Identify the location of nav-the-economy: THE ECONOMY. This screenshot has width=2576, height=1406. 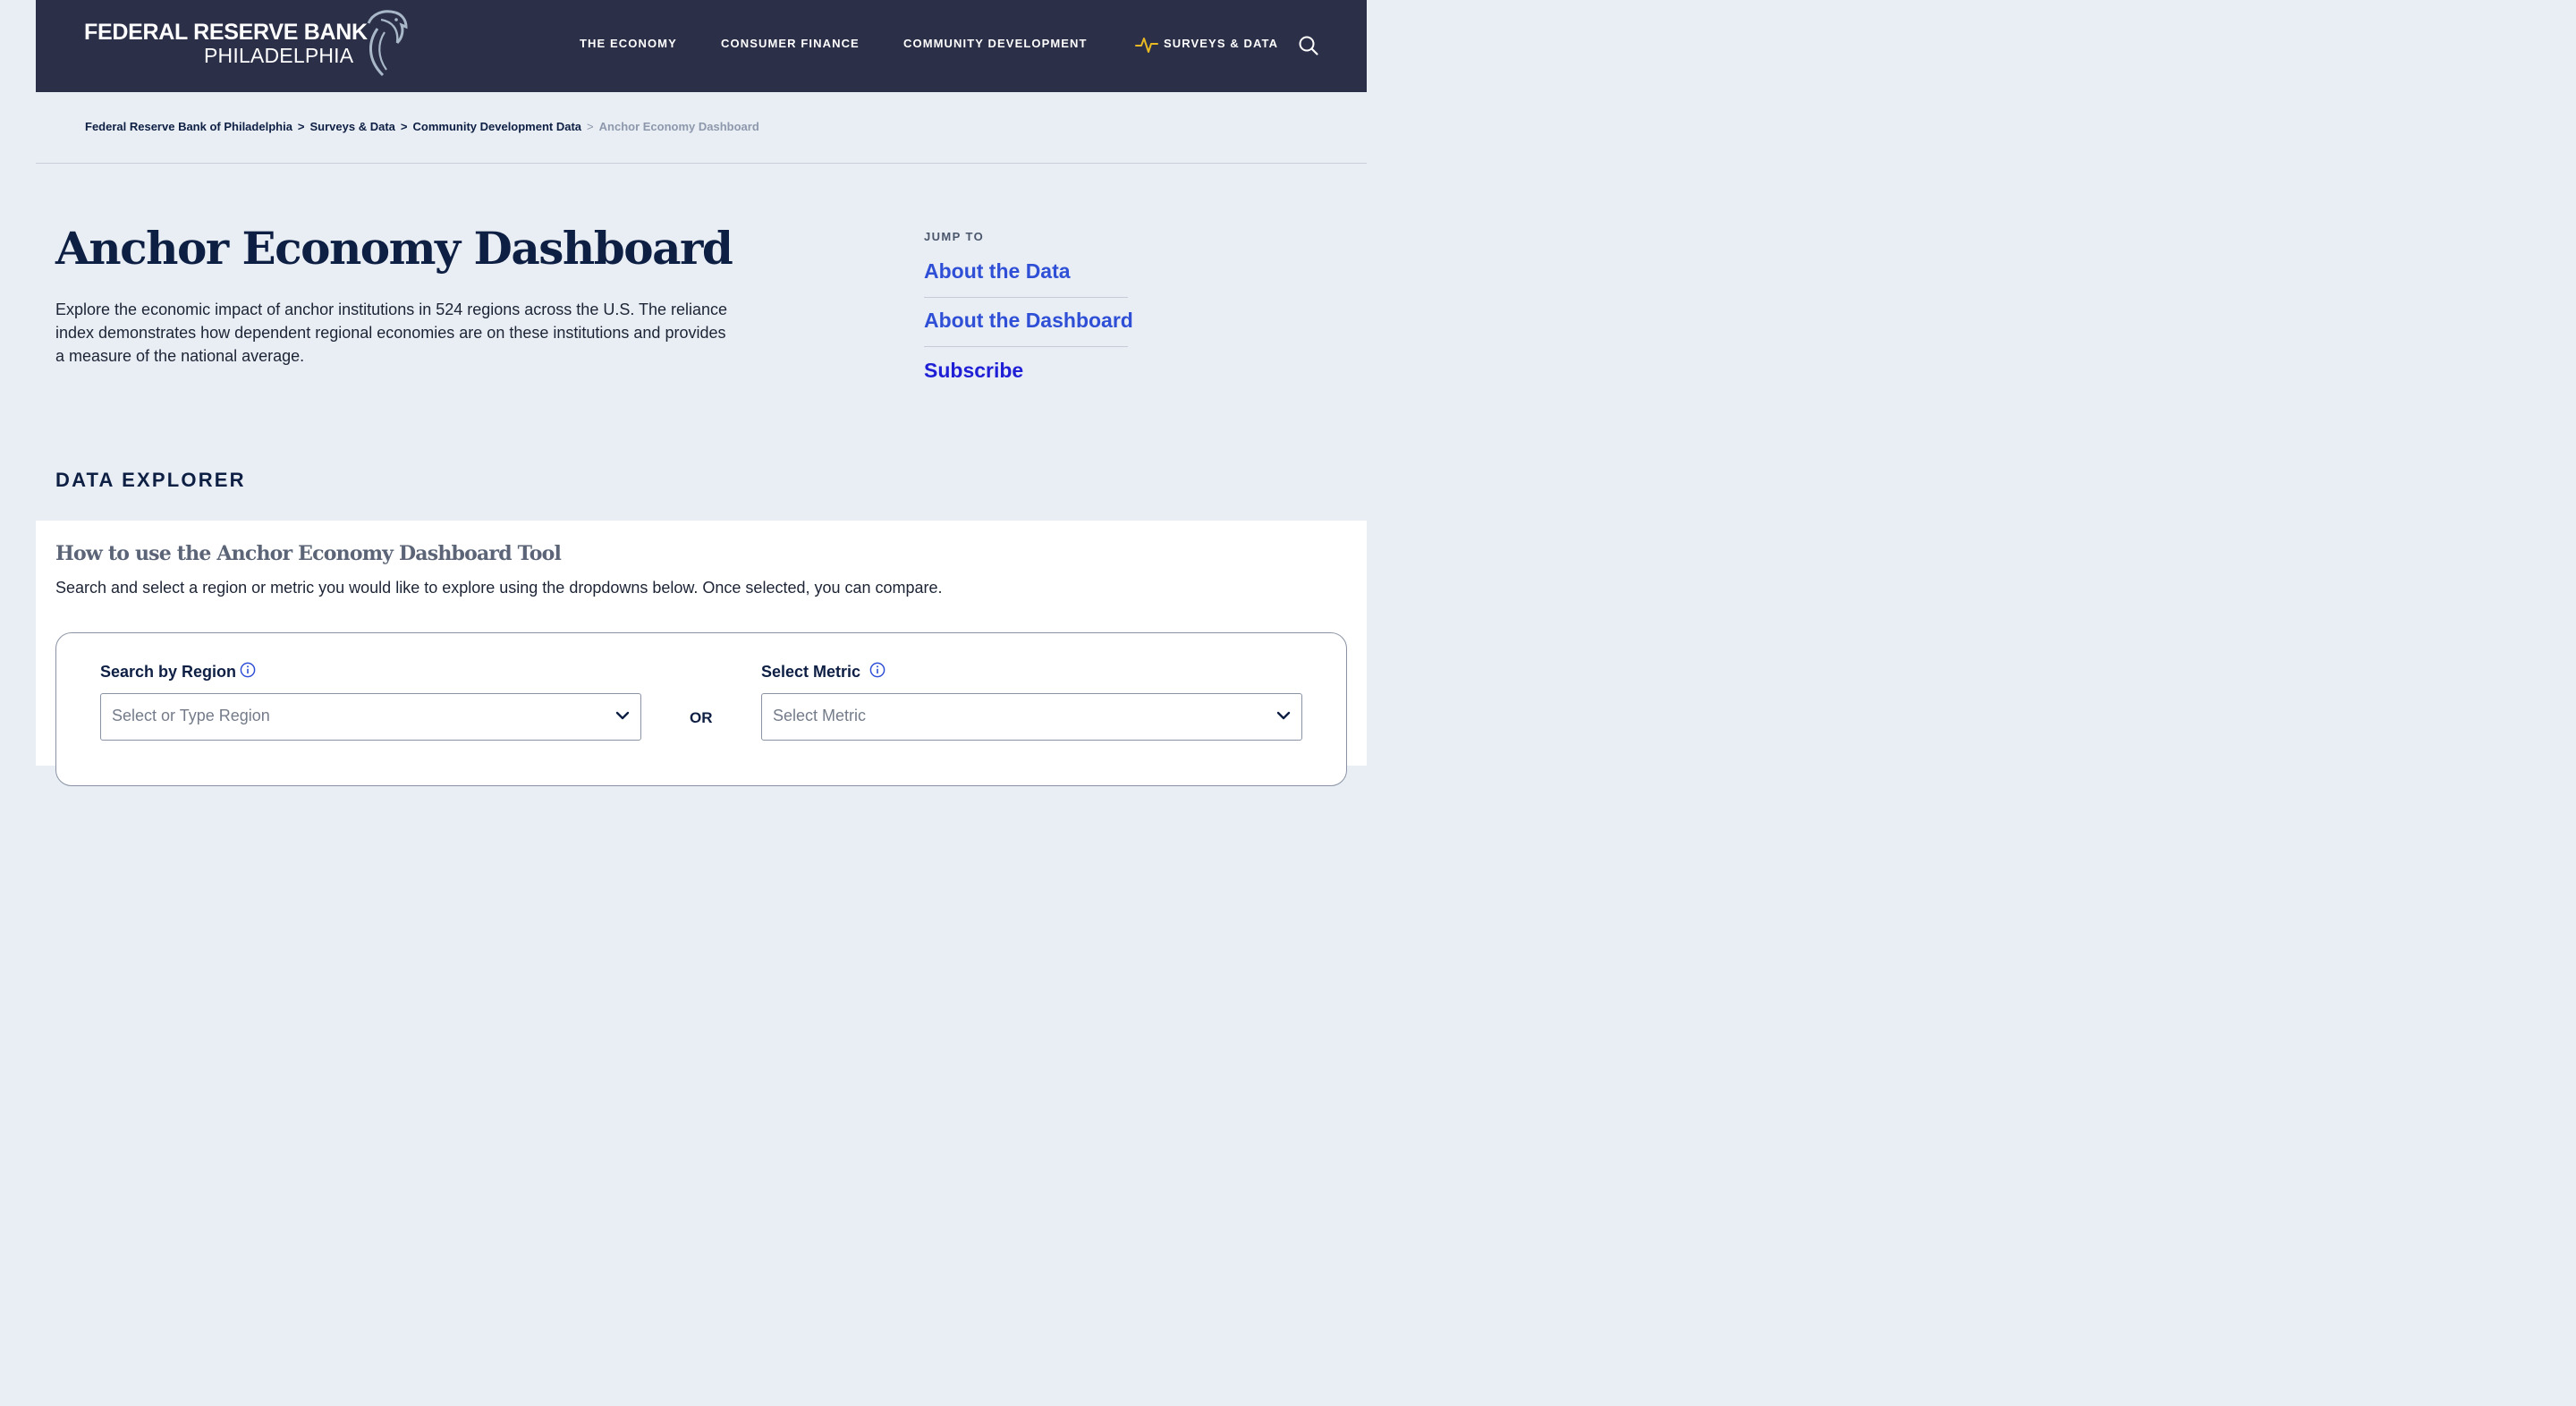
(628, 44).